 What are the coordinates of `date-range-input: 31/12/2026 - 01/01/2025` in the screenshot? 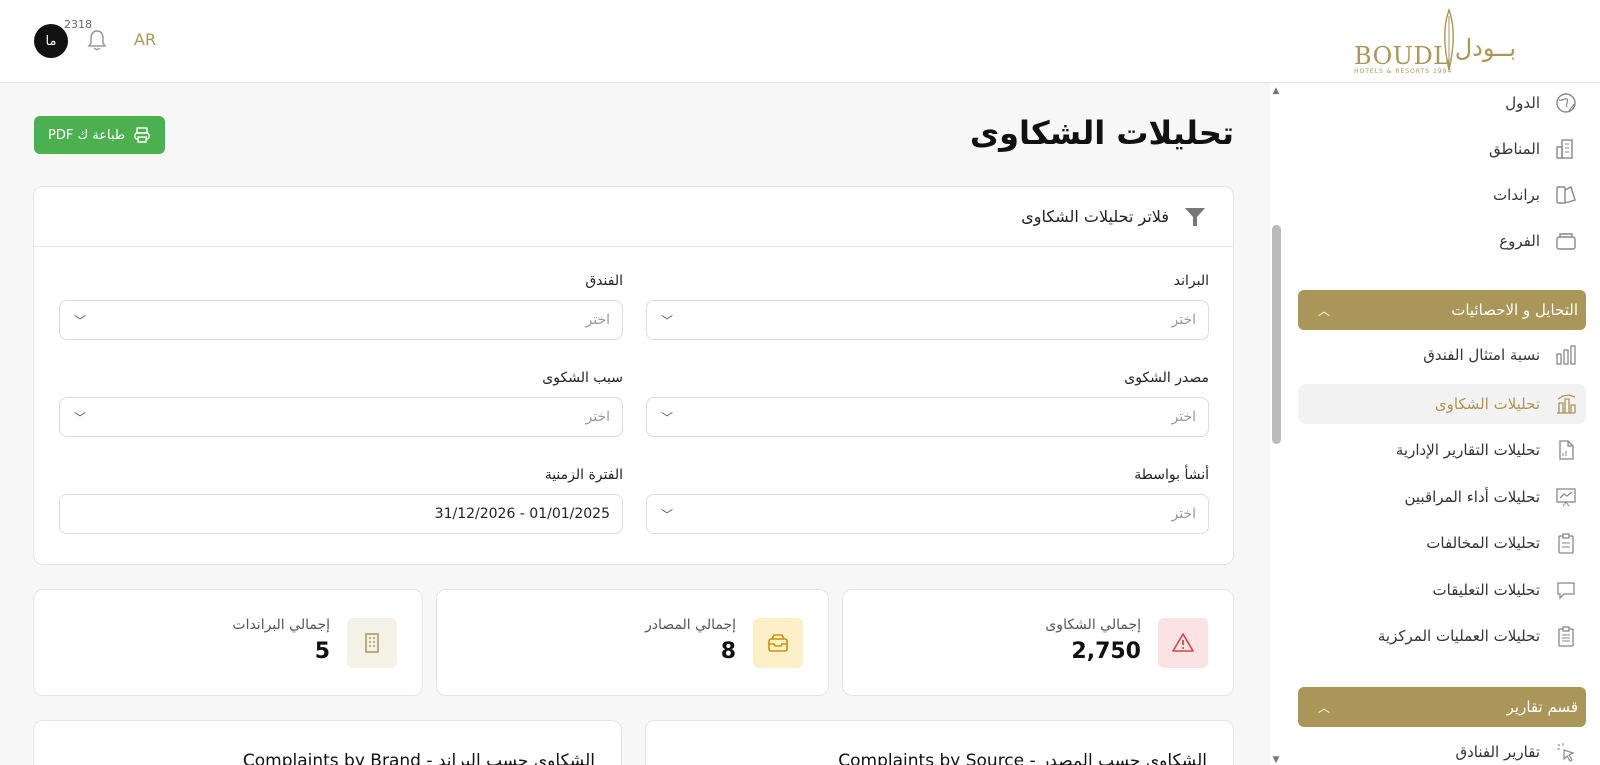 It's located at (341, 514).